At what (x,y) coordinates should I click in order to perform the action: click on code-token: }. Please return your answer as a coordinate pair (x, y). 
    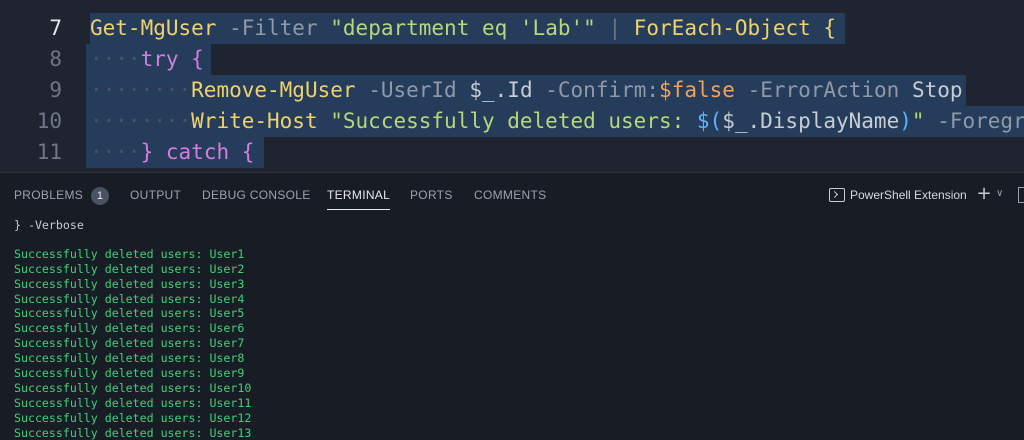
    Looking at the image, I should click on (147, 152).